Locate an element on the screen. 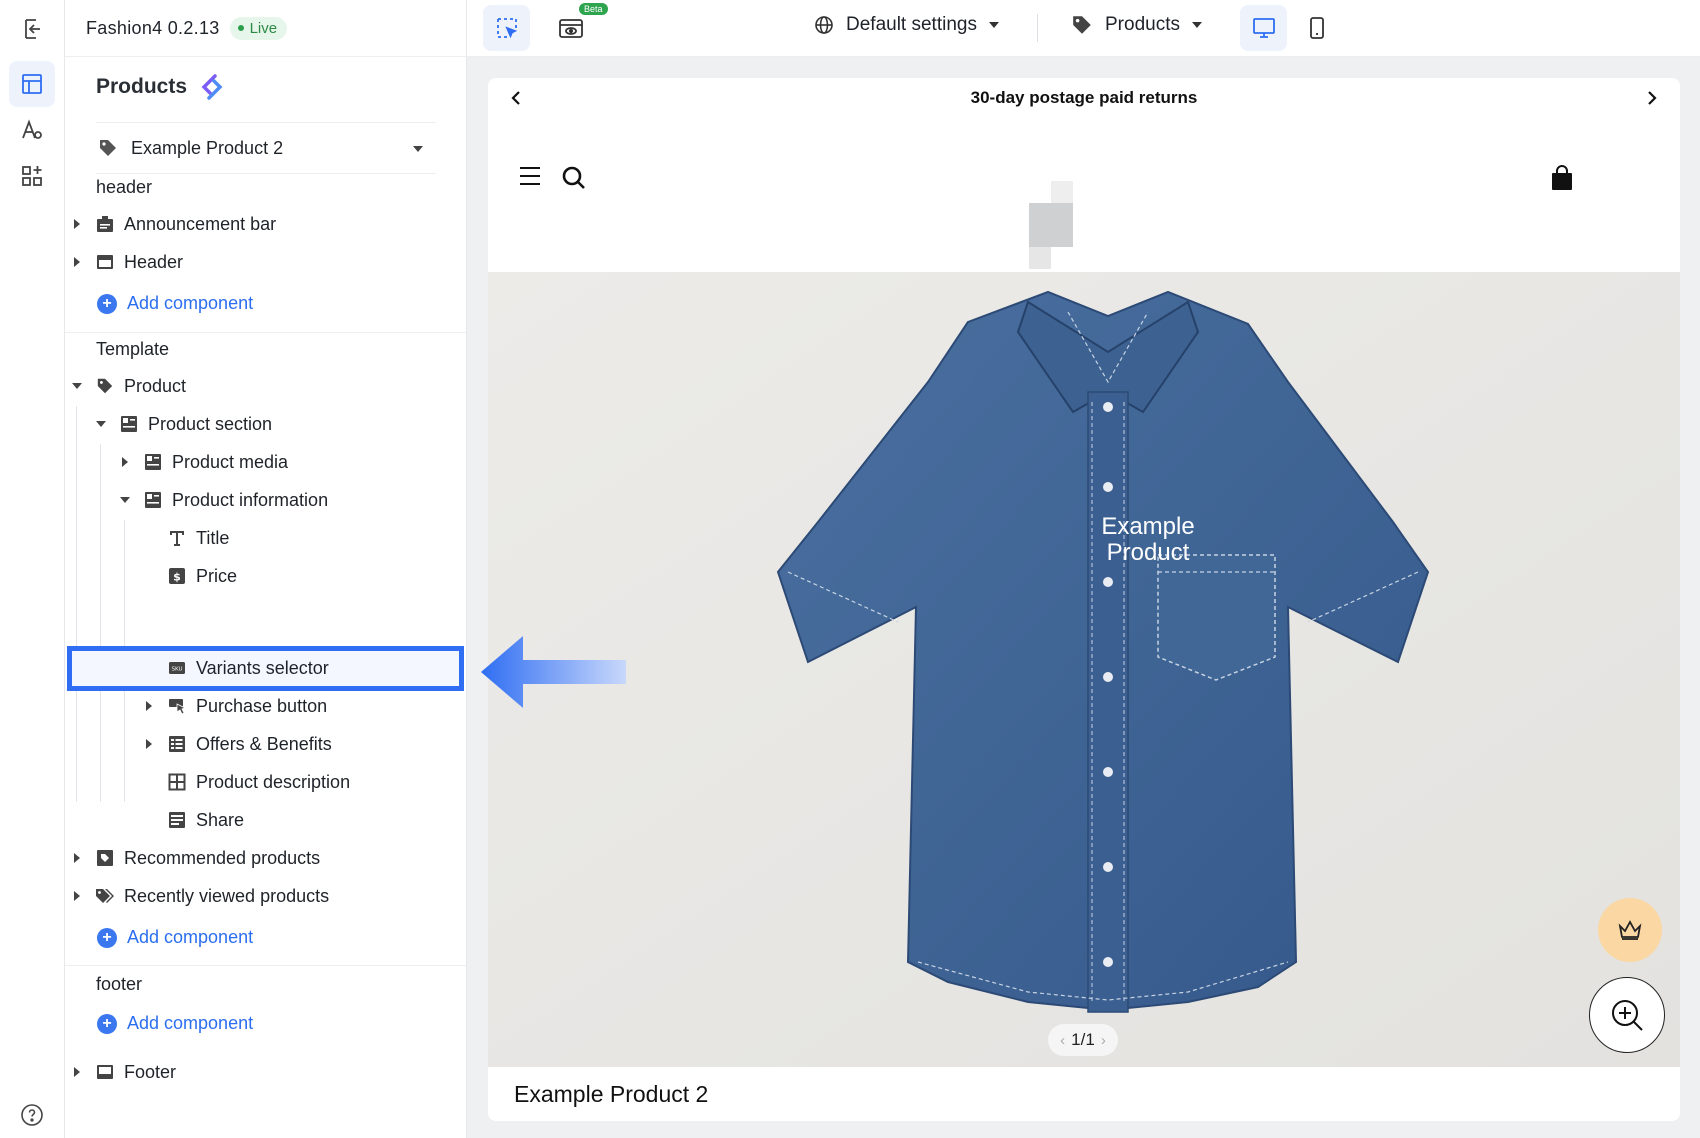 This screenshot has height=1138, width=1700. panel-title: Products is located at coordinates (160, 87).